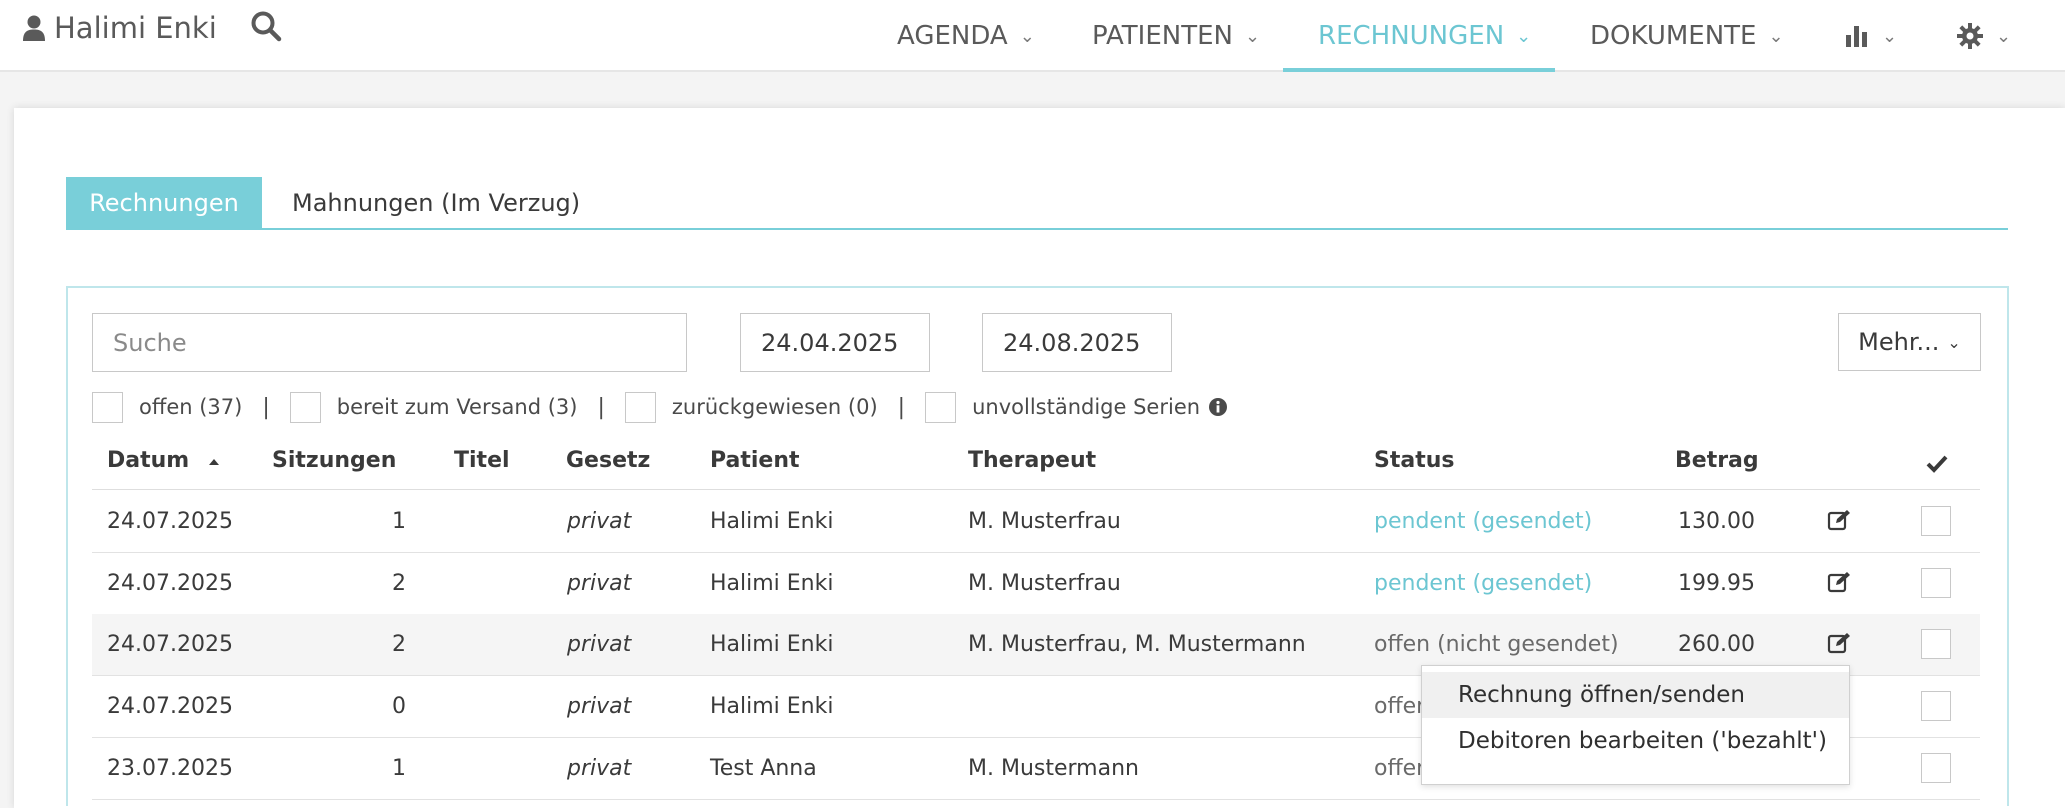 The image size is (2065, 808). What do you see at coordinates (305, 407) in the screenshot?
I see `filter-bereit-checkbox` at bounding box center [305, 407].